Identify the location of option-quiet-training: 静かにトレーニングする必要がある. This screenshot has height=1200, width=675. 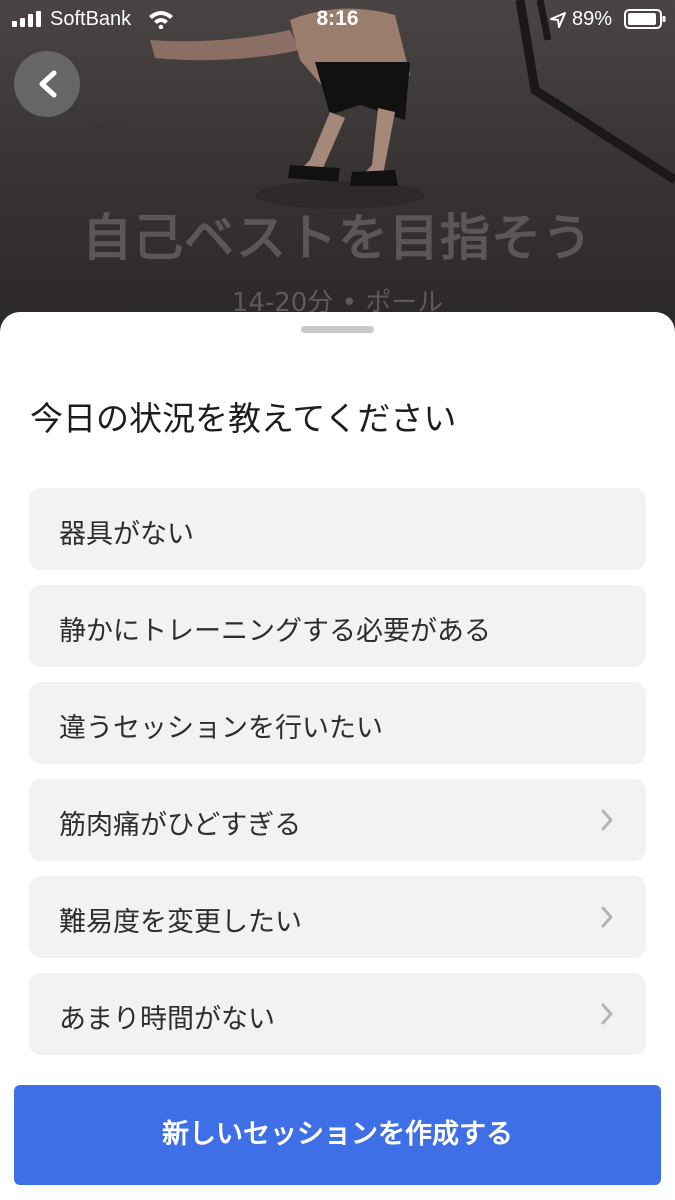
(337, 626).